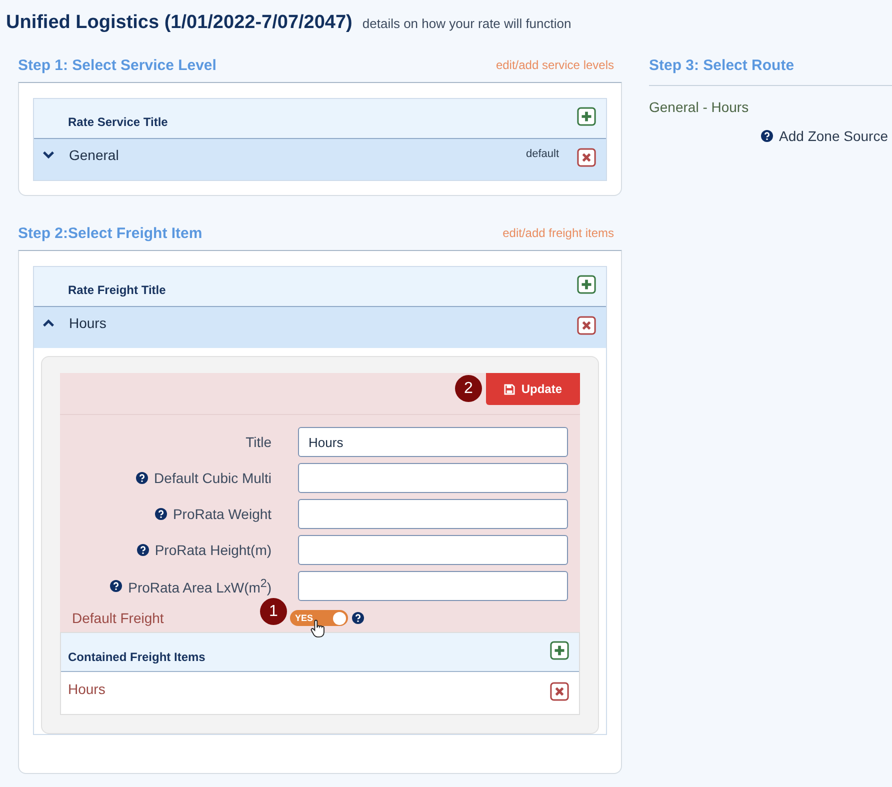  Describe the element at coordinates (259, 442) in the screenshot. I see `field-label: Title` at that location.